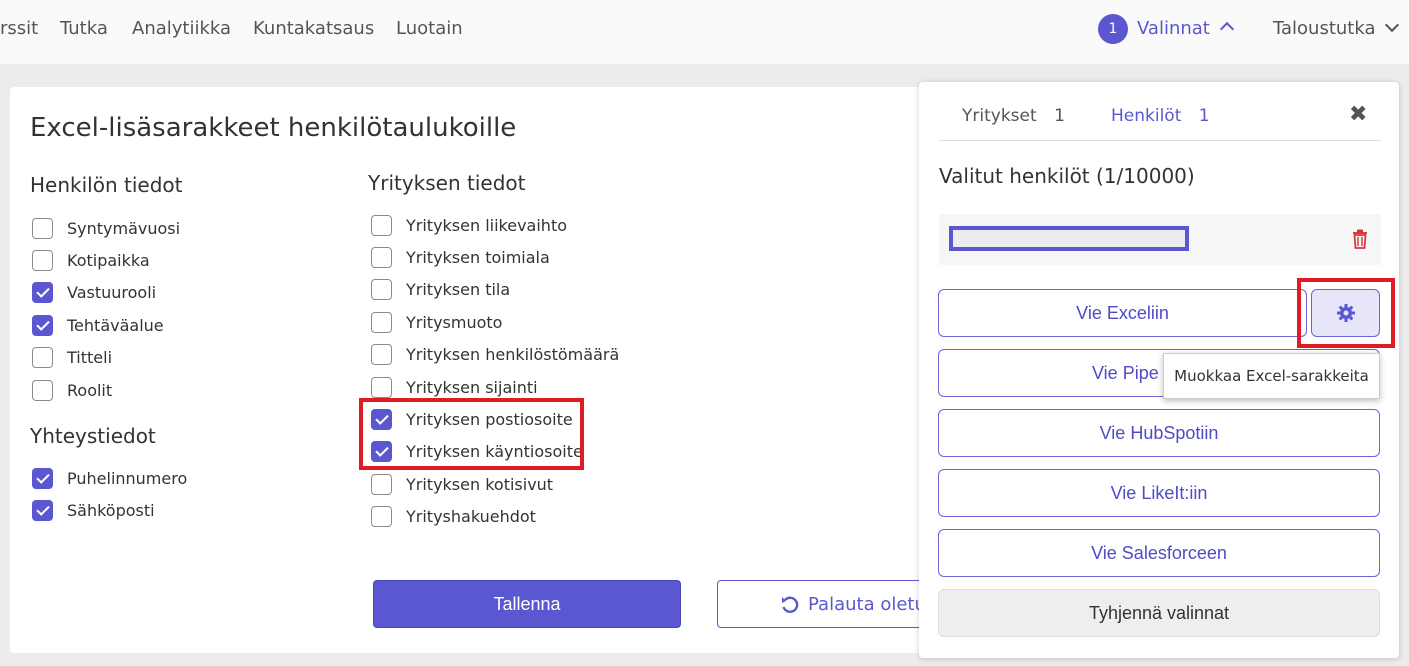 The height and width of the screenshot is (666, 1409). I want to click on tab-persons-label: Henkilöt, so click(1146, 116).